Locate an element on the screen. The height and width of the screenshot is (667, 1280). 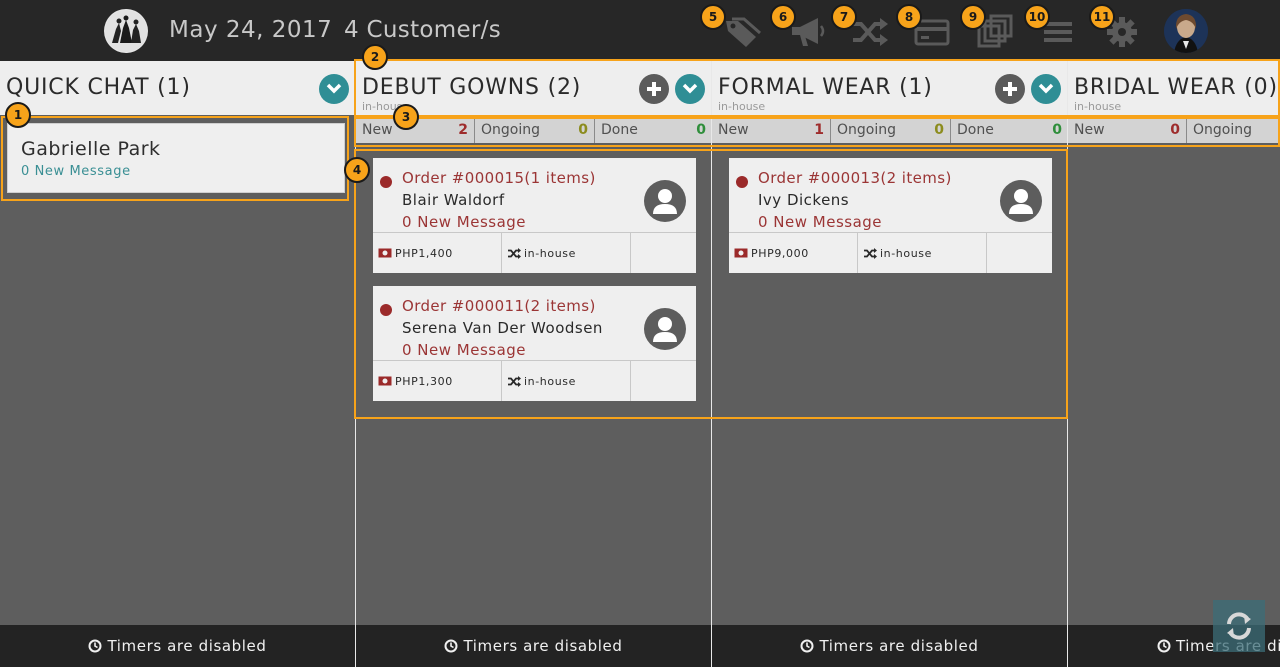
quick-chat-item: Gabrielle Park 0 New Message is located at coordinates (176, 158).